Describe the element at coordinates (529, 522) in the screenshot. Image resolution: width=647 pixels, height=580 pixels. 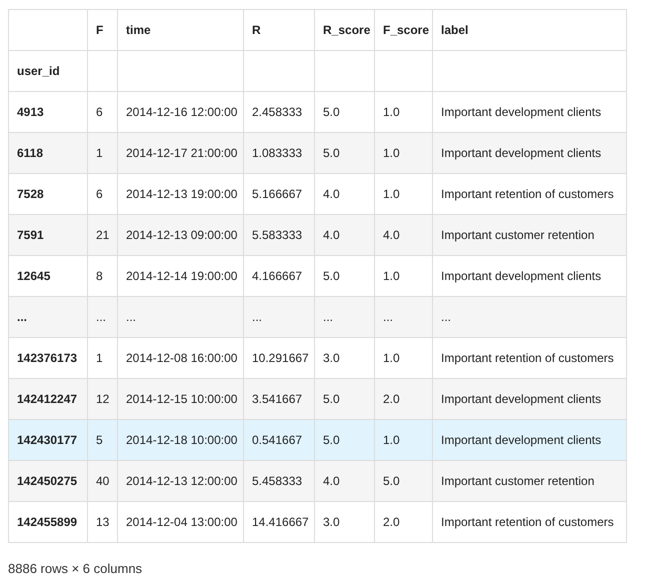
I see `table-cell: Important retention of customers` at that location.